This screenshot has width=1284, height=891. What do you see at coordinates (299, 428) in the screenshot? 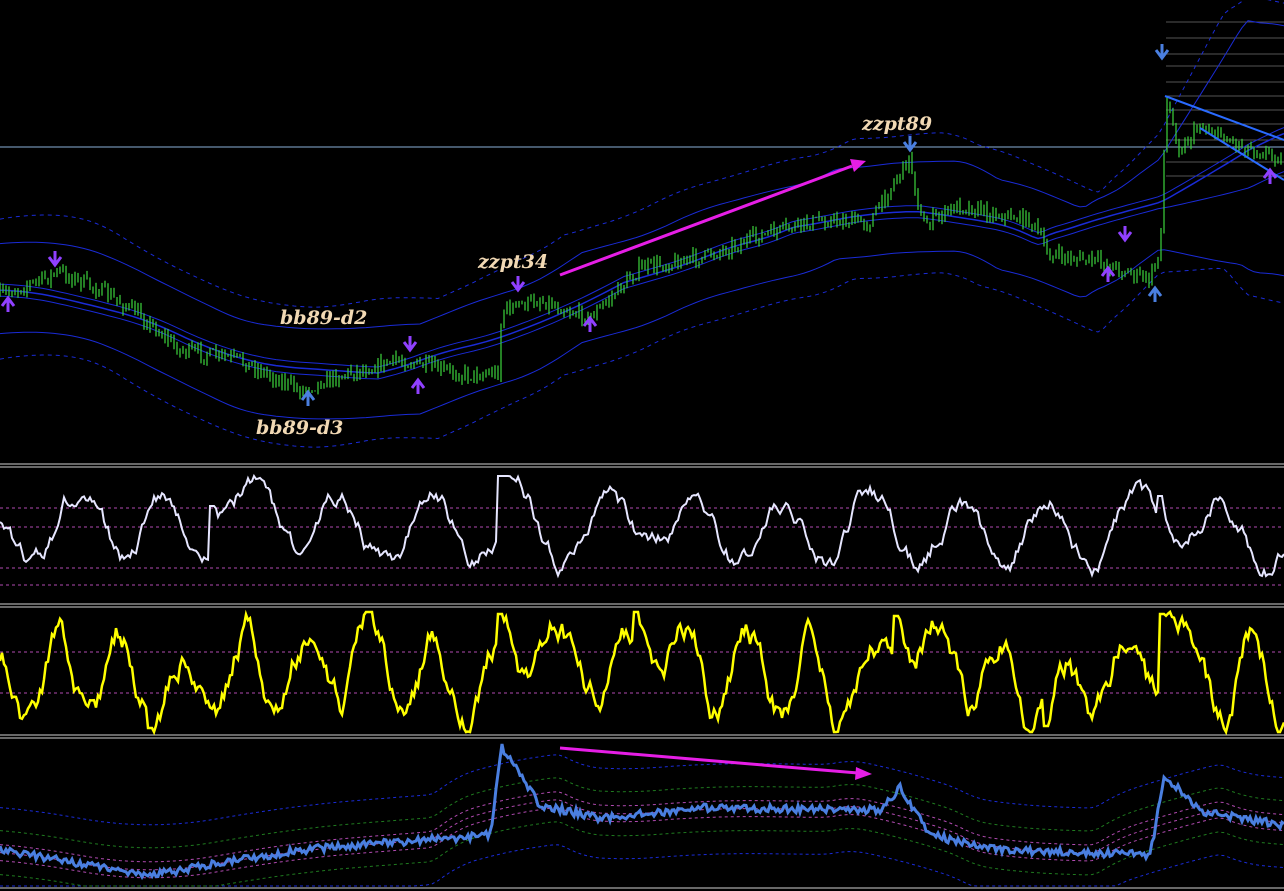
I see `annotation-bb89-d3: bb89-d3` at bounding box center [299, 428].